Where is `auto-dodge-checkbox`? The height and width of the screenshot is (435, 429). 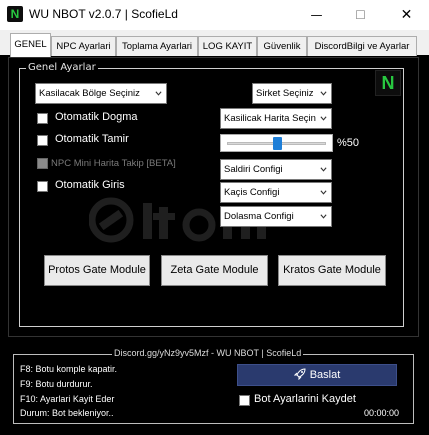
auto-dodge-checkbox is located at coordinates (42, 118).